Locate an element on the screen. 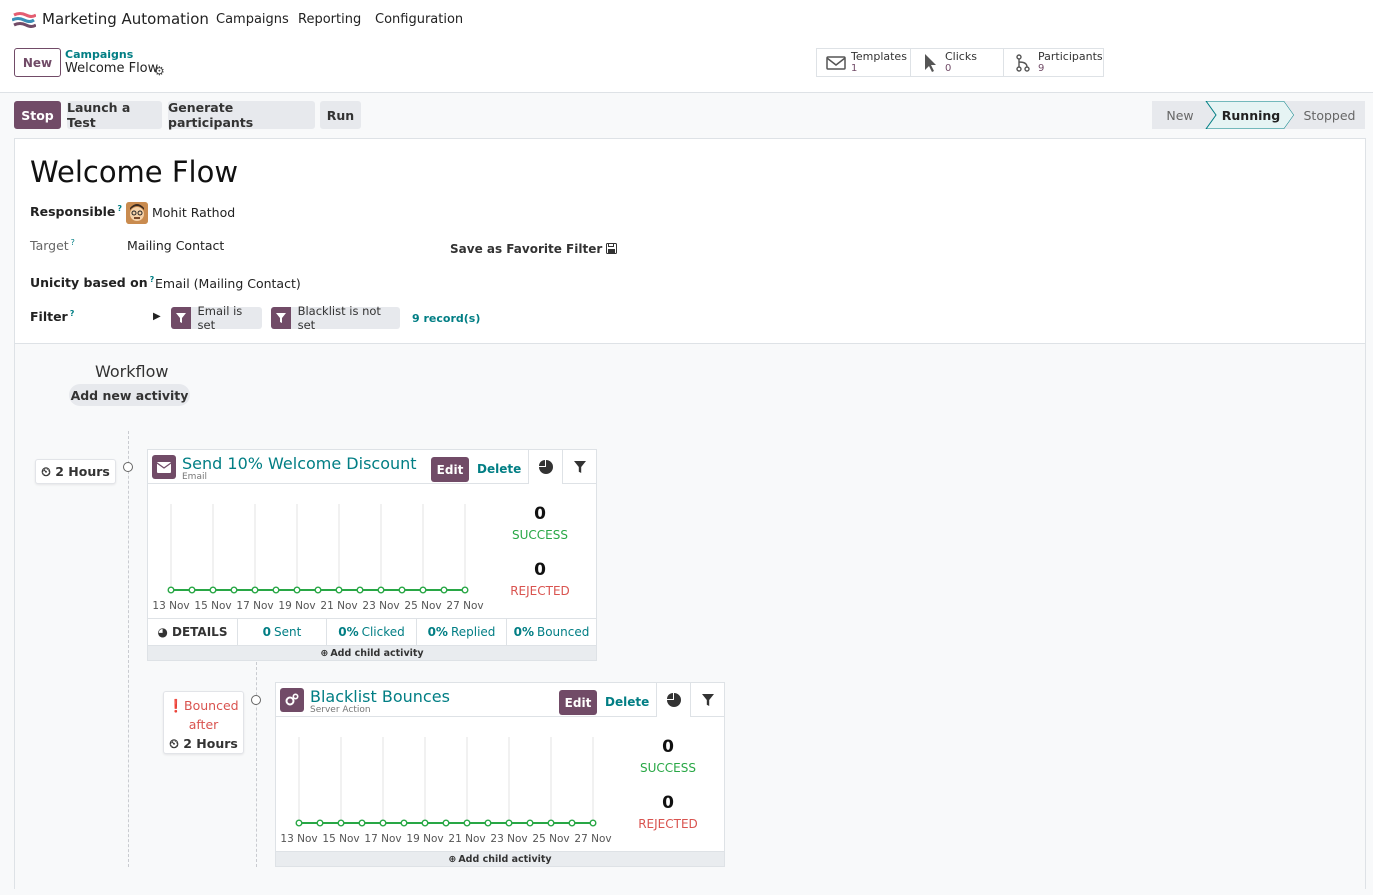 Image resolution: width=1373 pixels, height=895 pixels. filter-chip-blacklist: Blacklist is not set is located at coordinates (335, 318).